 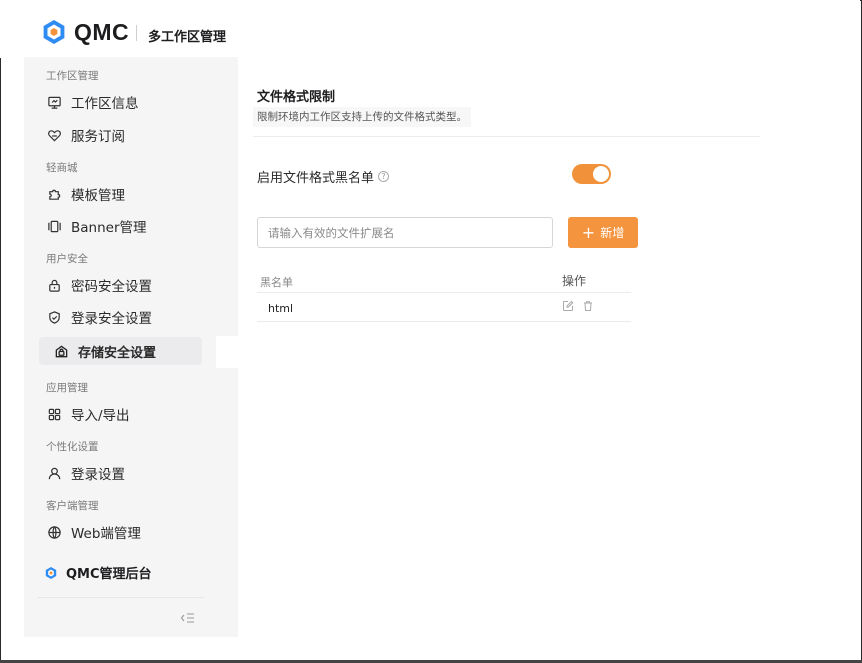 What do you see at coordinates (111, 287) in the screenshot?
I see `sidebar-item-label: 密码安全设置` at bounding box center [111, 287].